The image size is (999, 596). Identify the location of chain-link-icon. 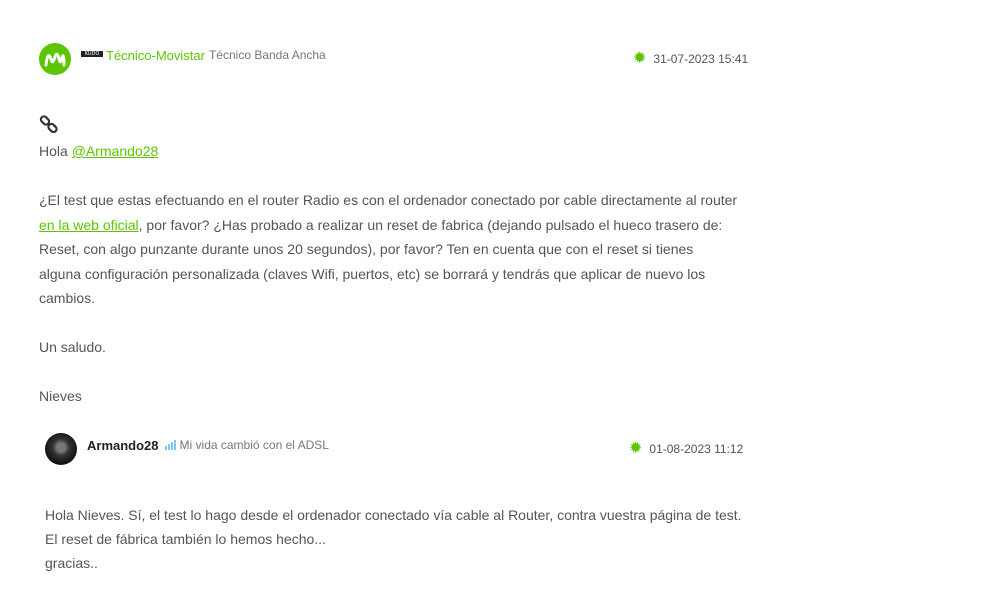
(49, 127).